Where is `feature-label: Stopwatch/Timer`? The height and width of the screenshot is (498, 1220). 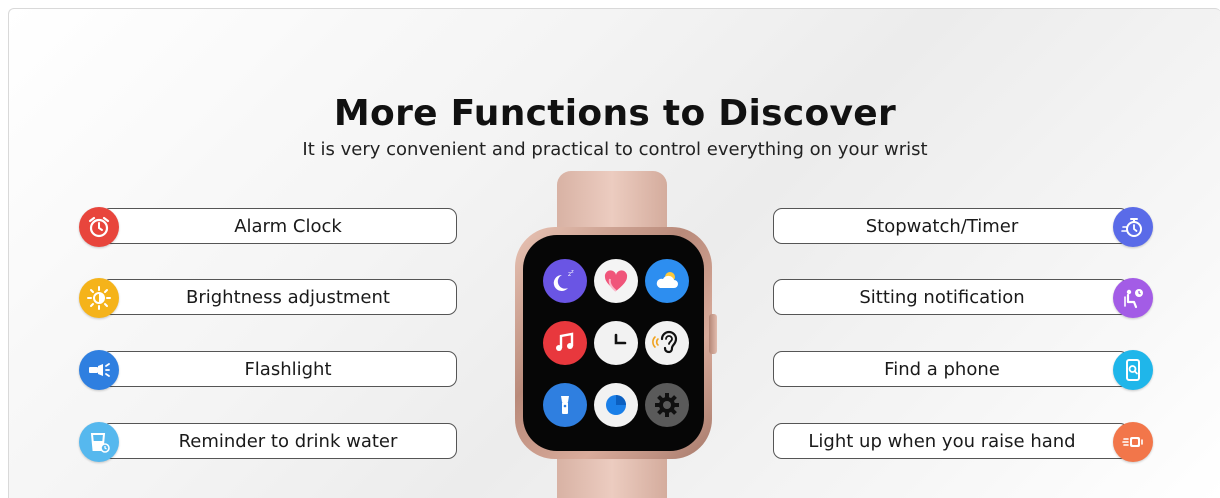
feature-label: Stopwatch/Timer is located at coordinates (951, 226).